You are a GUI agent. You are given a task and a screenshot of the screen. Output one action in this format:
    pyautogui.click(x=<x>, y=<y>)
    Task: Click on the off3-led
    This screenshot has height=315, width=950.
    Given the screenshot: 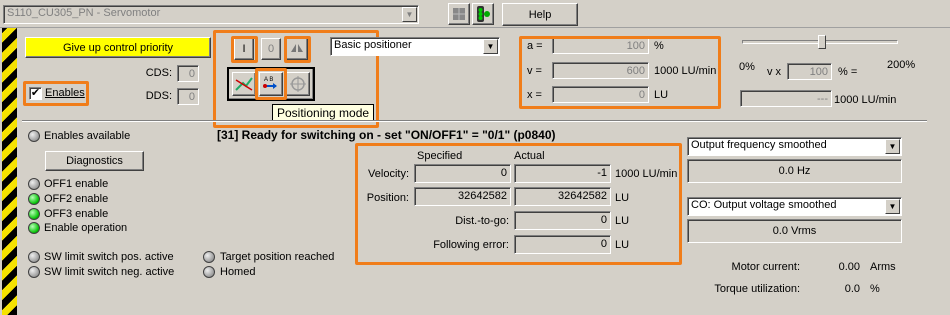 What is the action you would take?
    pyautogui.click(x=34, y=214)
    